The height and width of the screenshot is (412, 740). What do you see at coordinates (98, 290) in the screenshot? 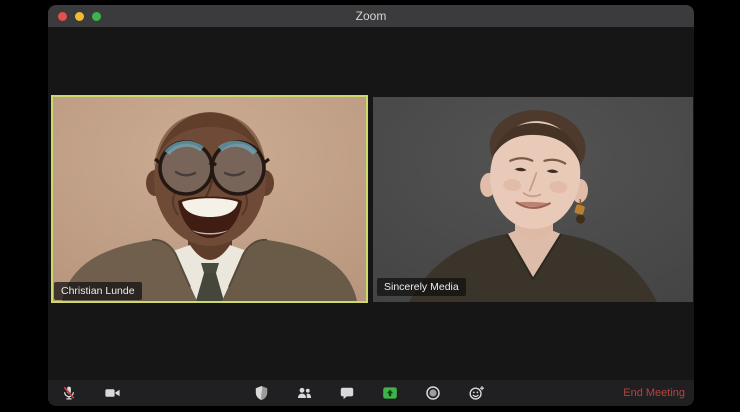
I see `participant-name-label: Christian Lunde` at bounding box center [98, 290].